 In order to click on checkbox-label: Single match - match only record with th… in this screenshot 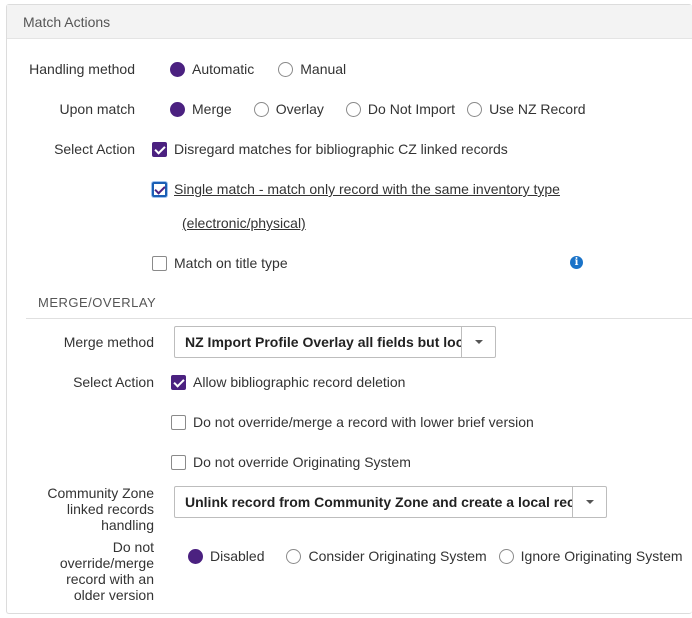, I will do `click(367, 189)`.